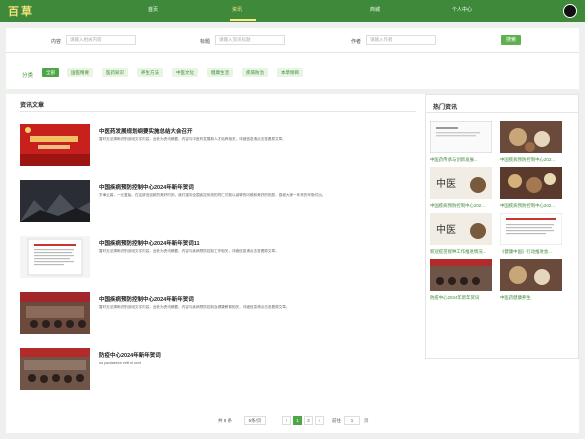 This screenshot has width=585, height=439. I want to click on category-chip: 养生方法, so click(150, 72).